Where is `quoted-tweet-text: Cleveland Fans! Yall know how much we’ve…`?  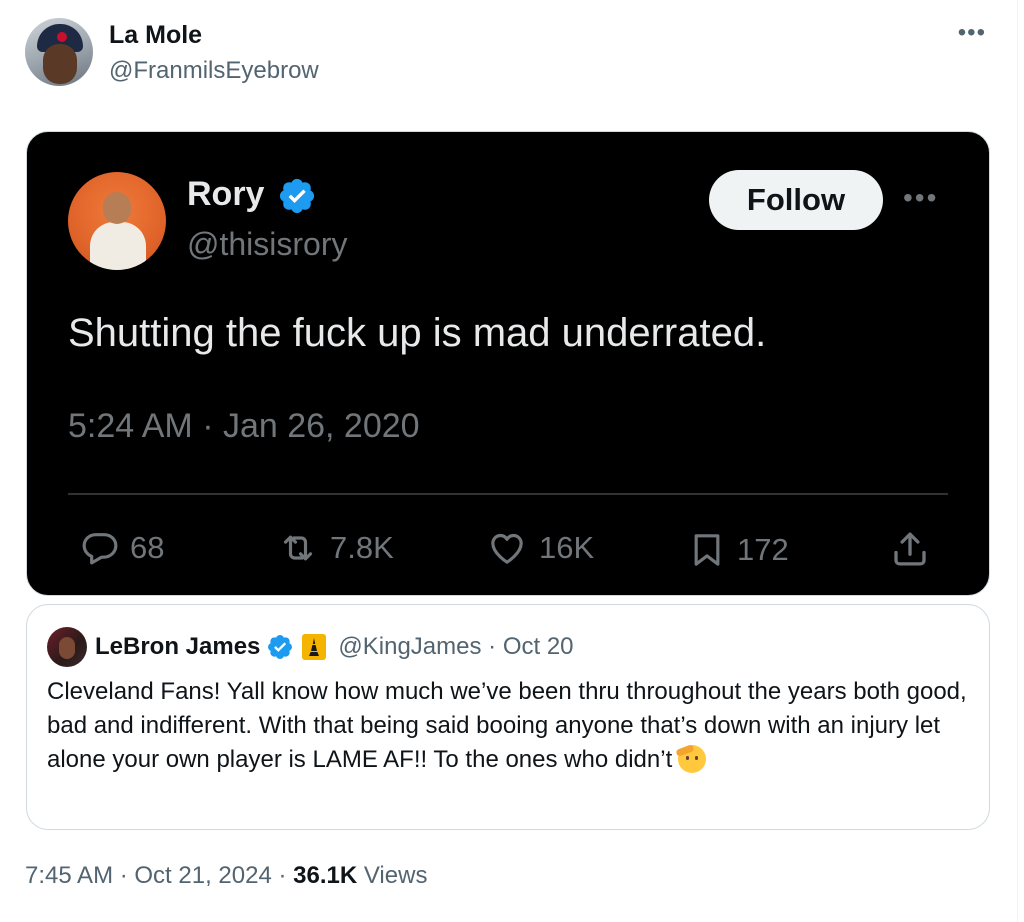
quoted-tweet-text: Cleveland Fans! Yall know how much we’ve… is located at coordinates (507, 726).